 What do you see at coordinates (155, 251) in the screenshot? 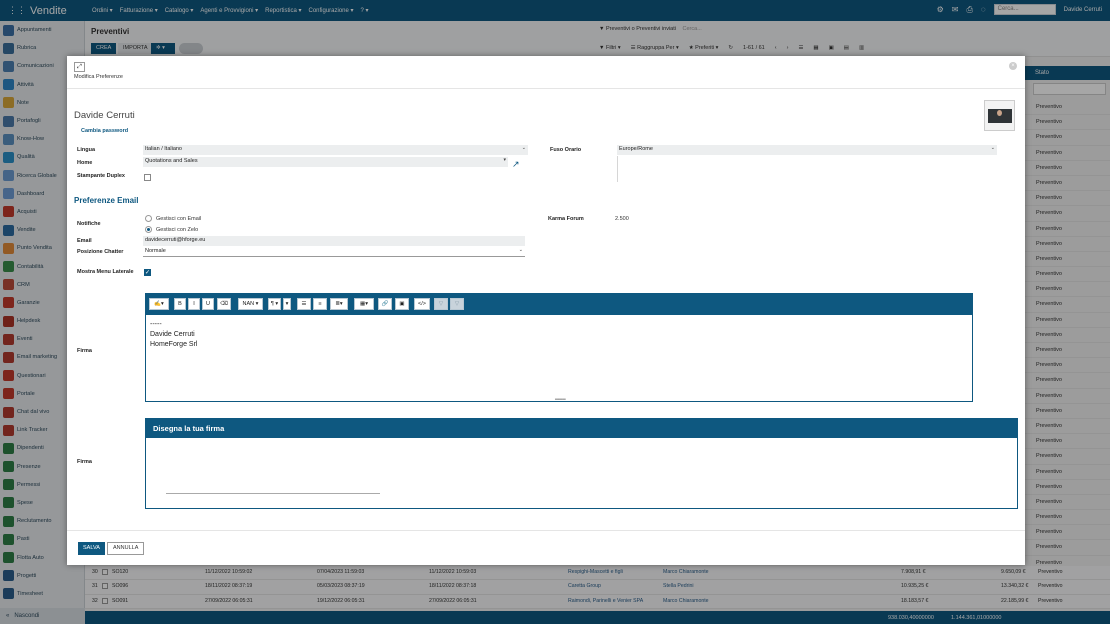
I see `chatter-value: Normale` at bounding box center [155, 251].